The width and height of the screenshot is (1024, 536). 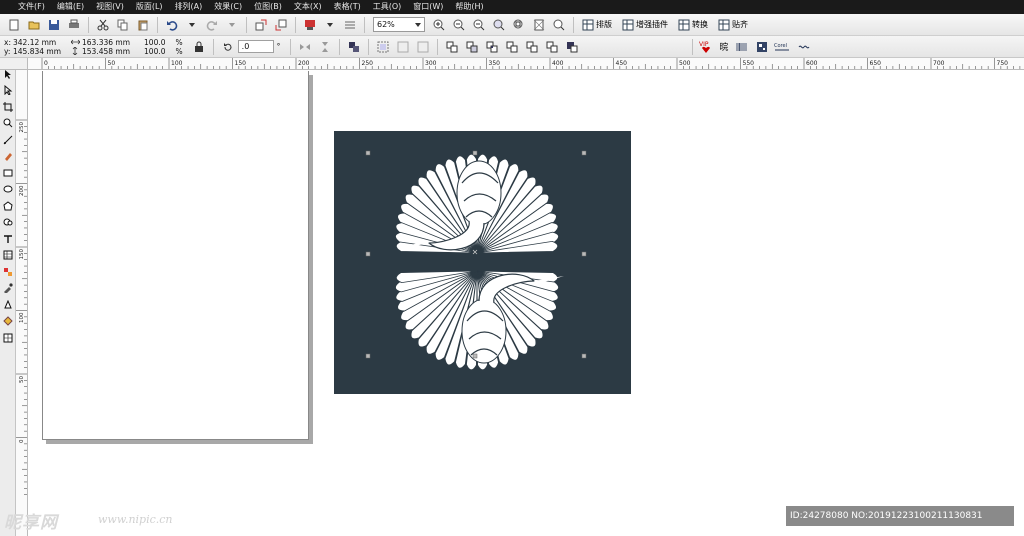 What do you see at coordinates (492, 47) in the screenshot?
I see `intersect-icon` at bounding box center [492, 47].